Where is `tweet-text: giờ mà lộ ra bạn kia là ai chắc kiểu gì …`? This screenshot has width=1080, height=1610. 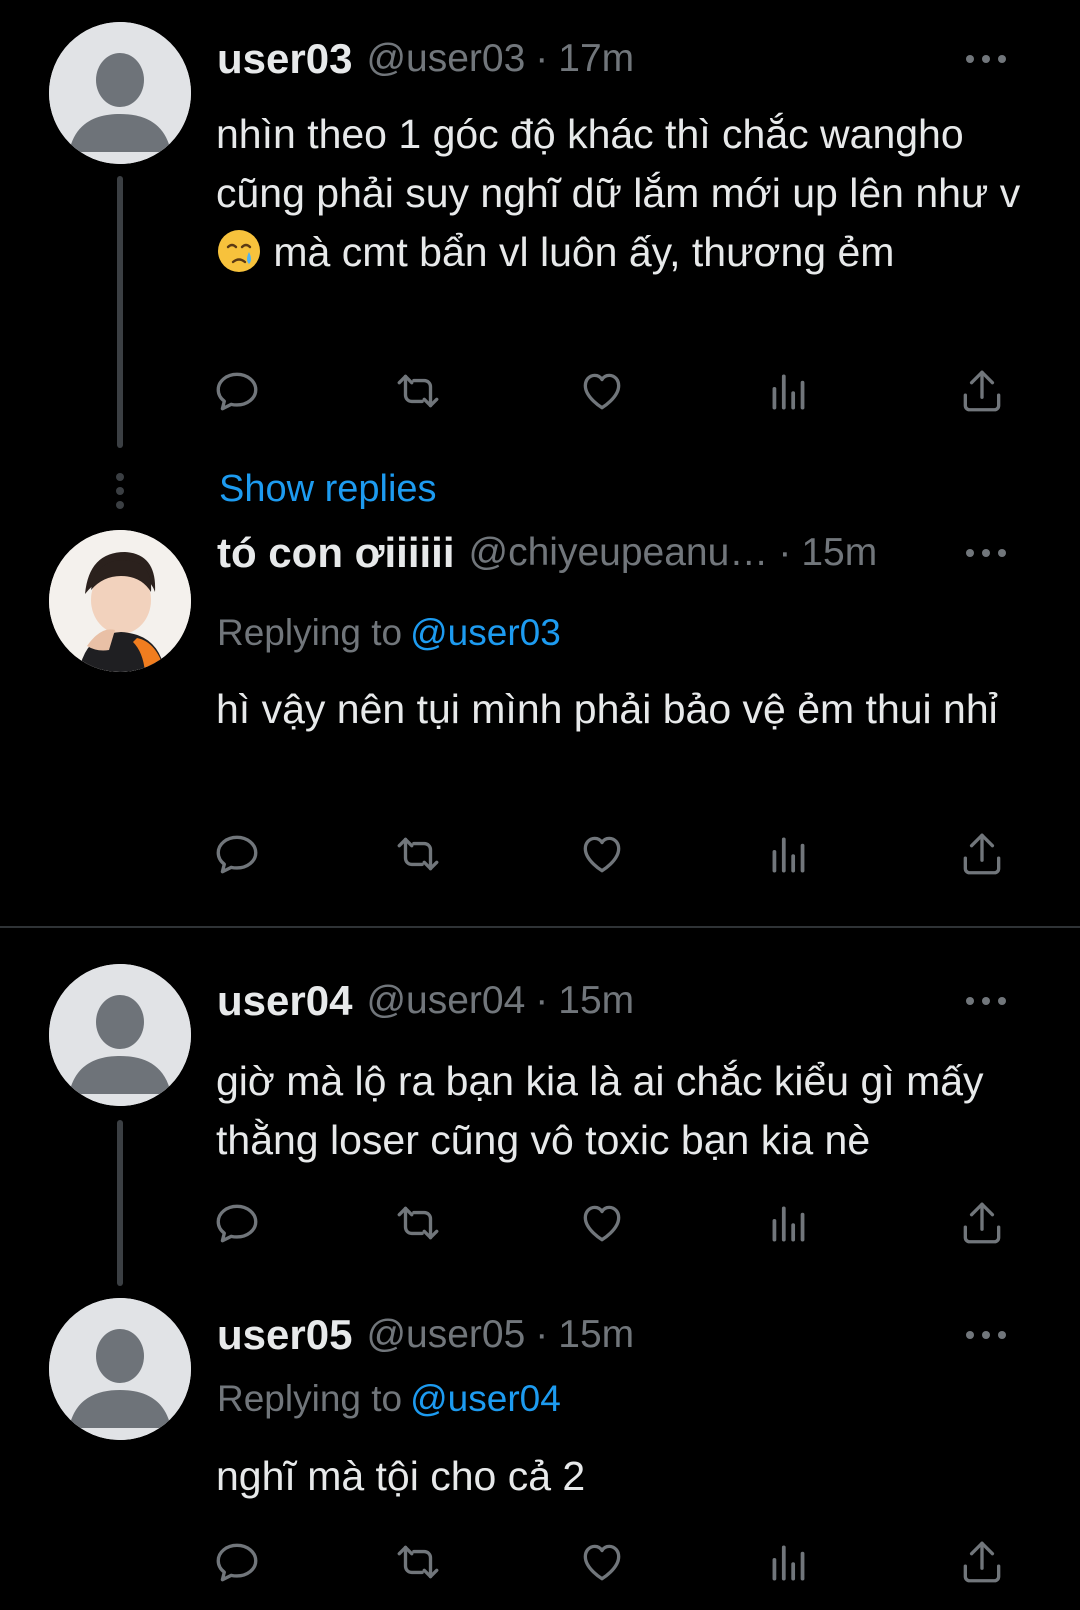
tweet-text: giờ mà lộ ra bạn kia là ai chắc kiểu gì … is located at coordinates (600, 1110).